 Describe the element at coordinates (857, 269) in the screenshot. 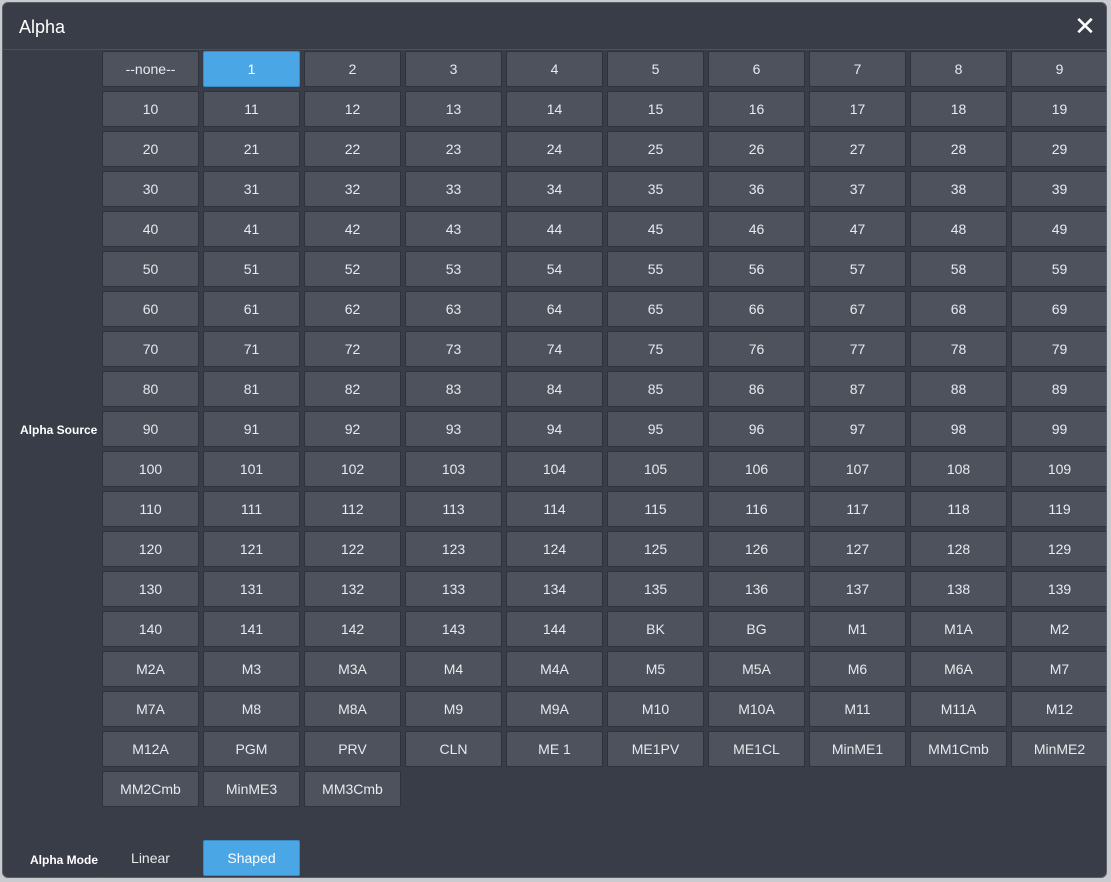

I see `alpha-source-button-57: 57` at that location.